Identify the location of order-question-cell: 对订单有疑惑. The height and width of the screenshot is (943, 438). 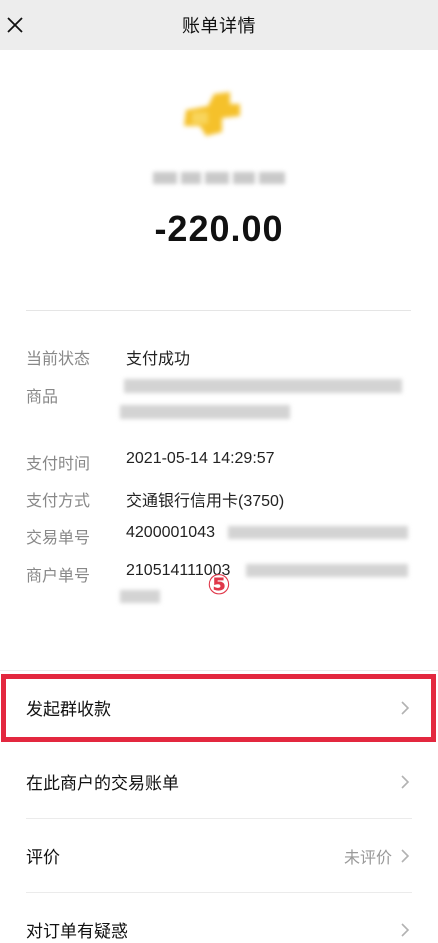
(219, 918).